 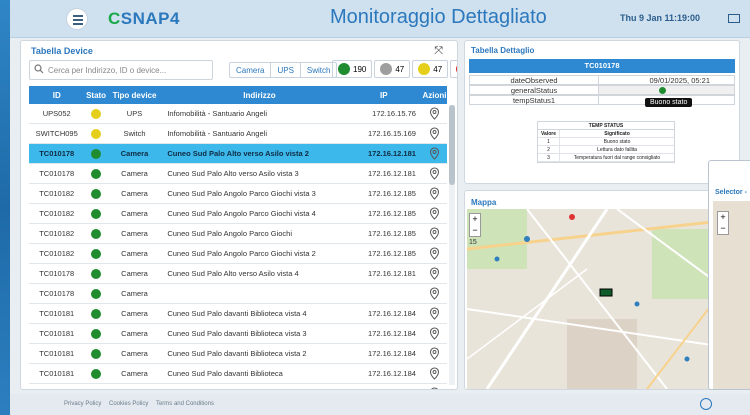 What do you see at coordinates (534, 90) in the screenshot?
I see `detail-key: generalStatus` at bounding box center [534, 90].